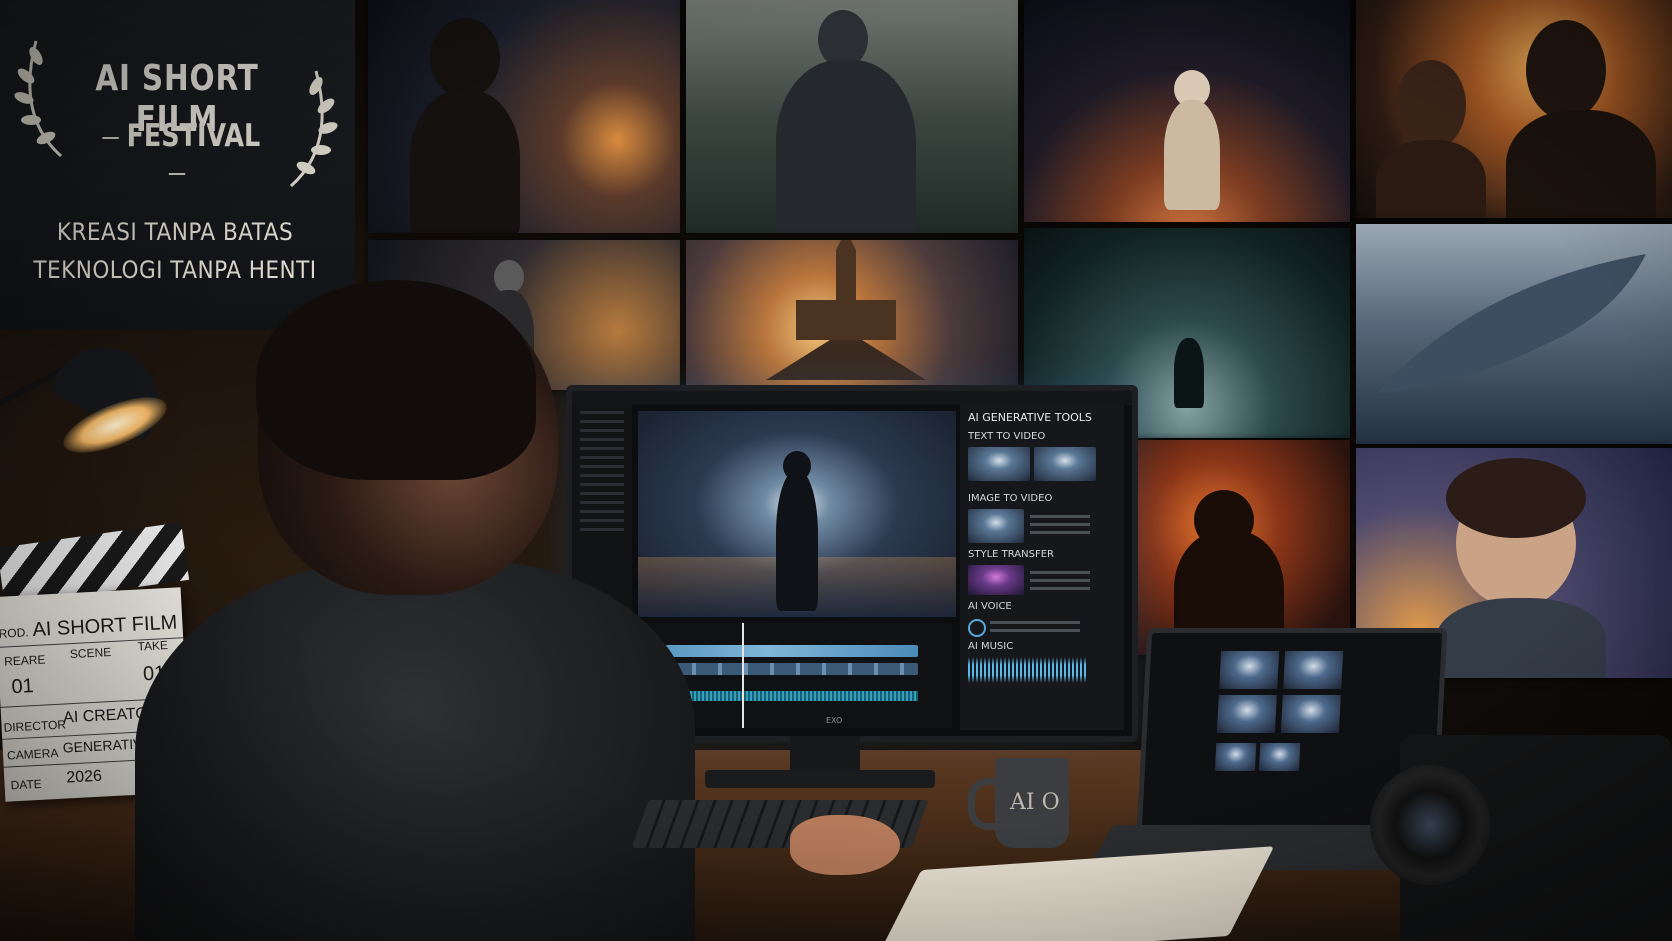  What do you see at coordinates (1035, 802) in the screenshot?
I see `mug-label: AI O` at bounding box center [1035, 802].